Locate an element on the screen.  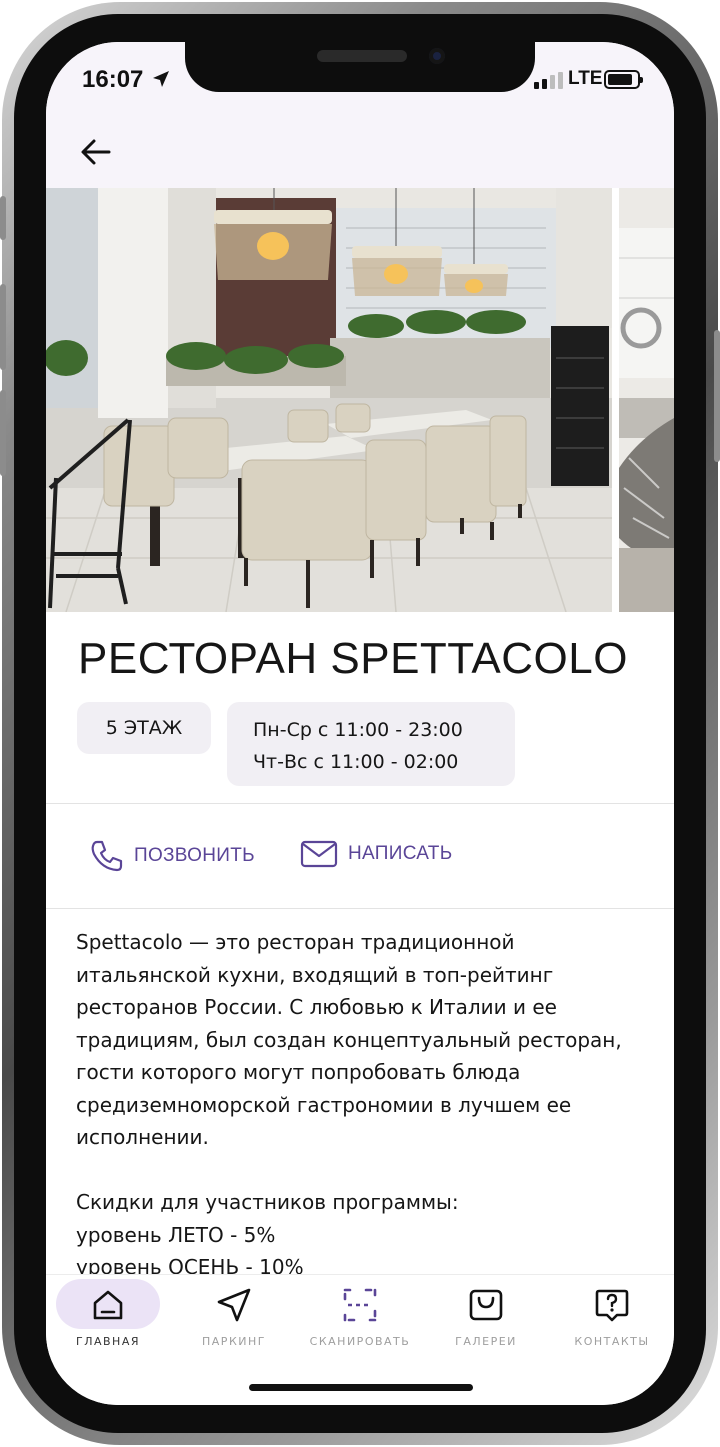
back-button is located at coordinates (96, 152).